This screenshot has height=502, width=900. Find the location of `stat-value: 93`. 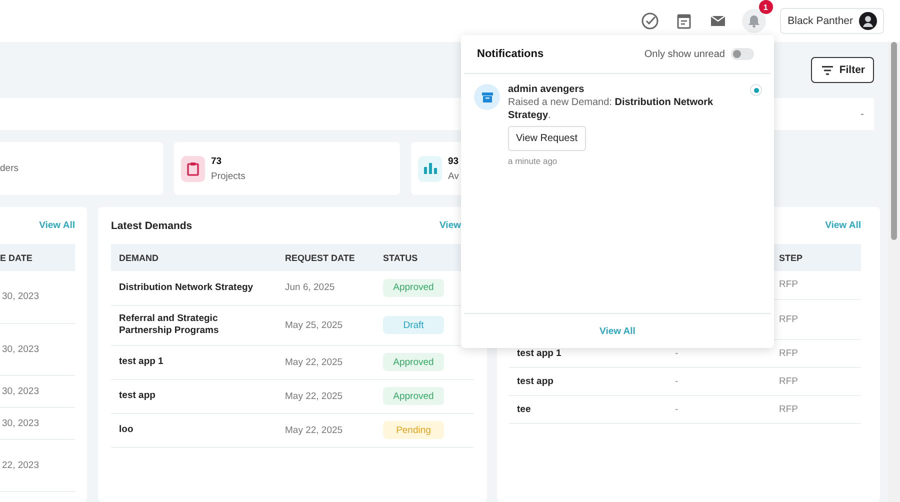

stat-value: 93 is located at coordinates (453, 161).